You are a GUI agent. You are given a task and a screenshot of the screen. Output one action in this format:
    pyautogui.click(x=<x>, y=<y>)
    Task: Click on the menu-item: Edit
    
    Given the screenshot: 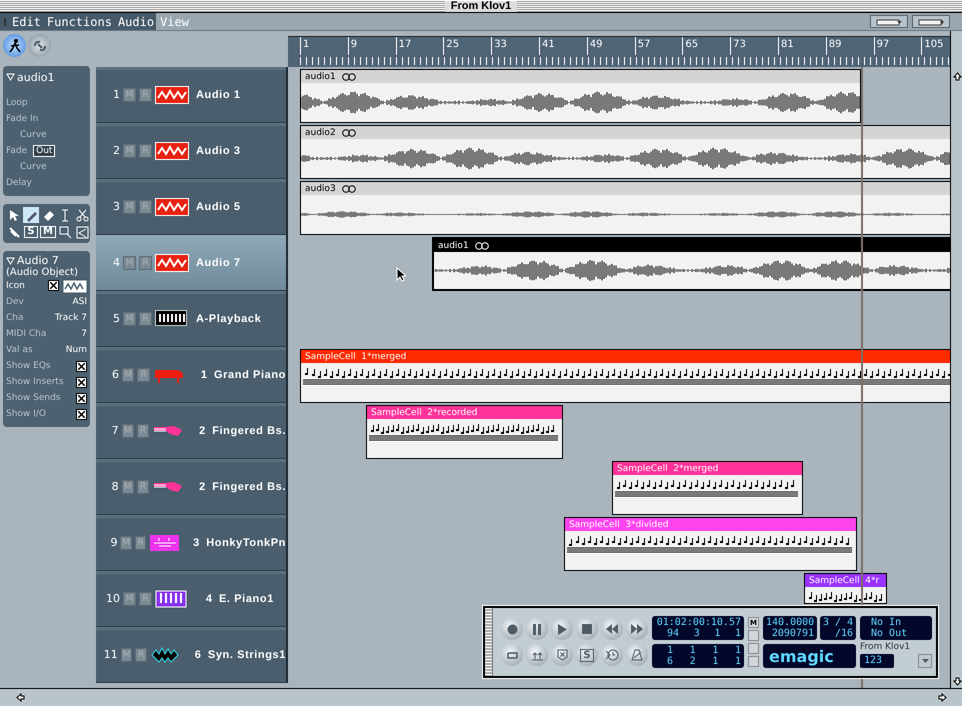 What is the action you would take?
    pyautogui.click(x=26, y=21)
    